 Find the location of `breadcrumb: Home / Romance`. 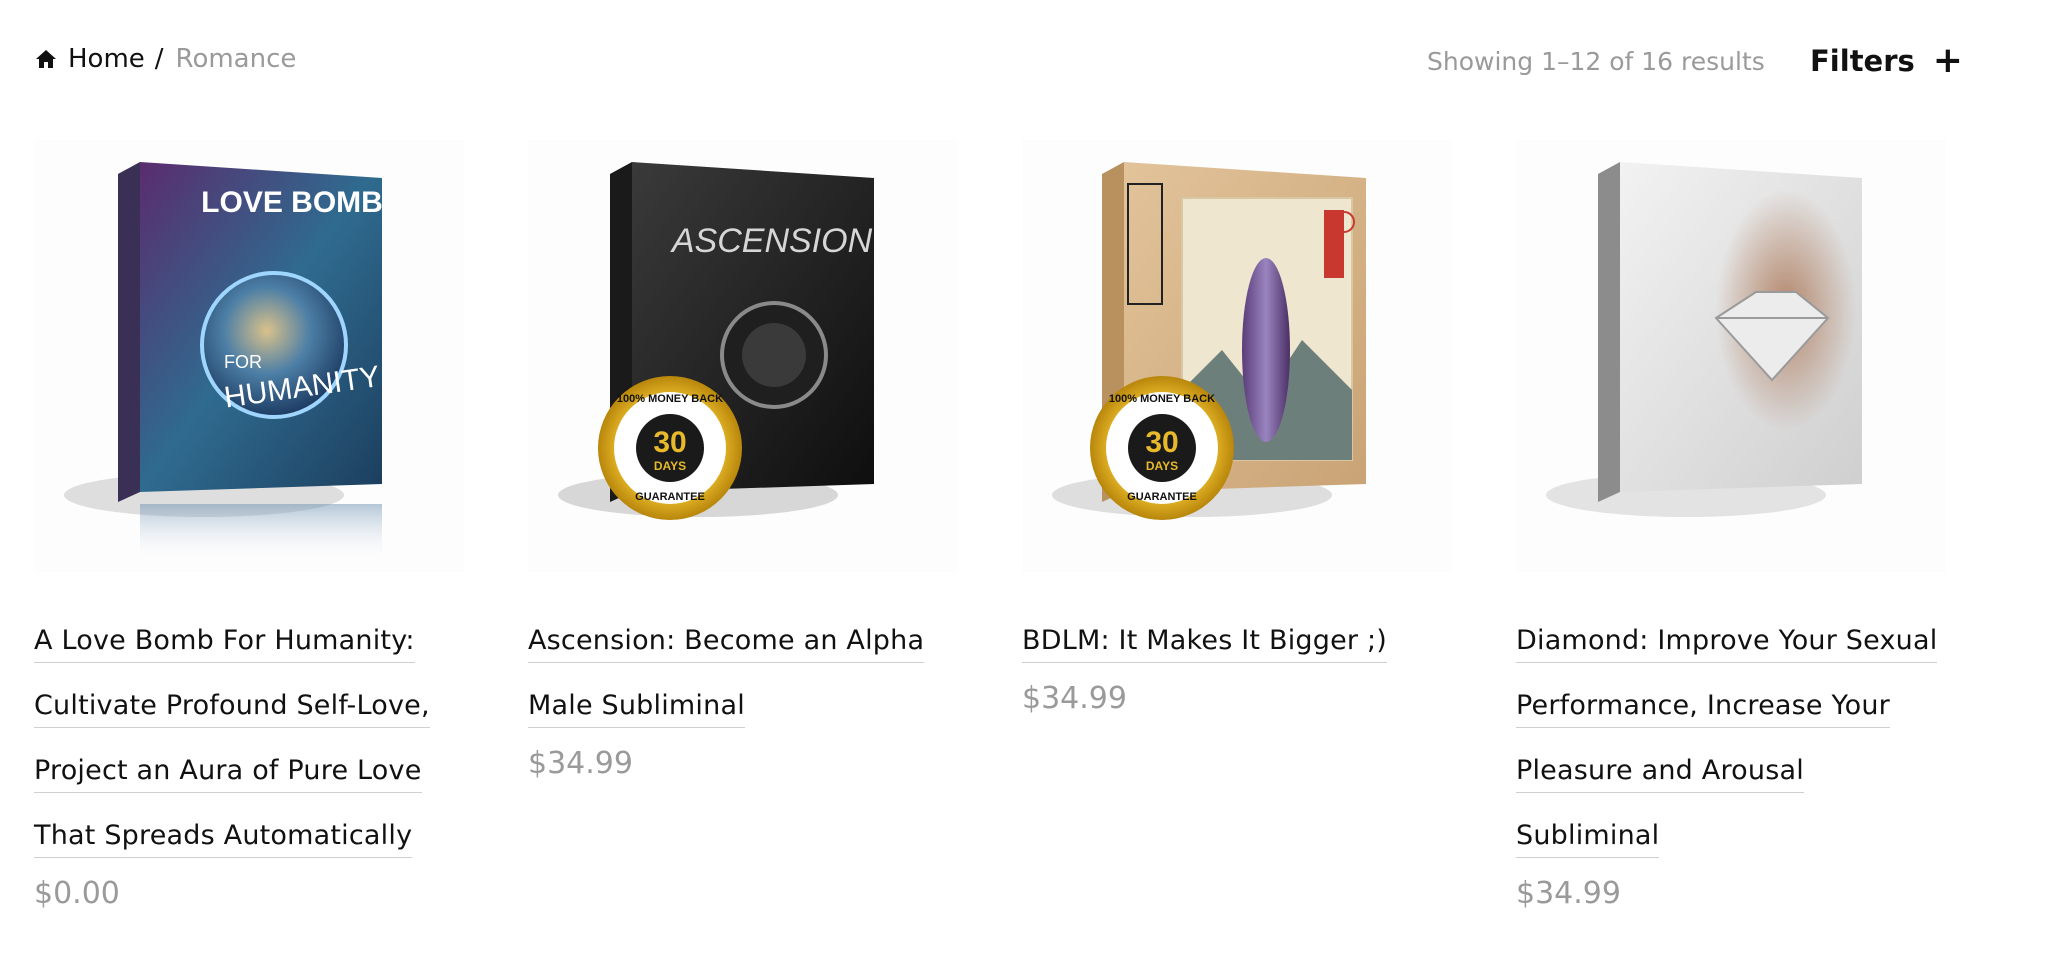

breadcrumb: Home / Romance is located at coordinates (165, 59).